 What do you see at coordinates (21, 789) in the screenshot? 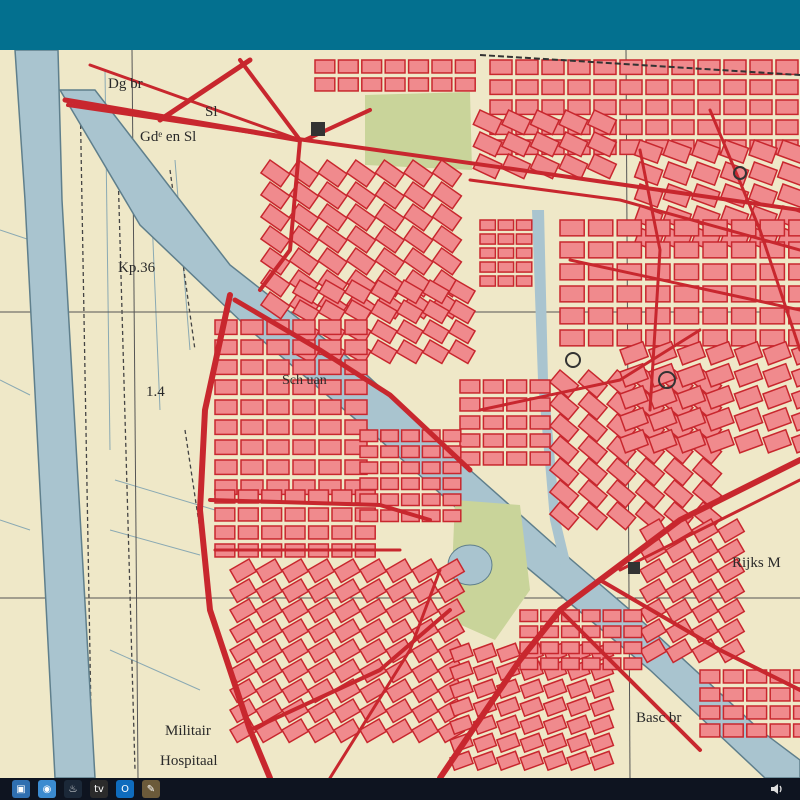
I see `virtualbox-icon: ▣` at bounding box center [21, 789].